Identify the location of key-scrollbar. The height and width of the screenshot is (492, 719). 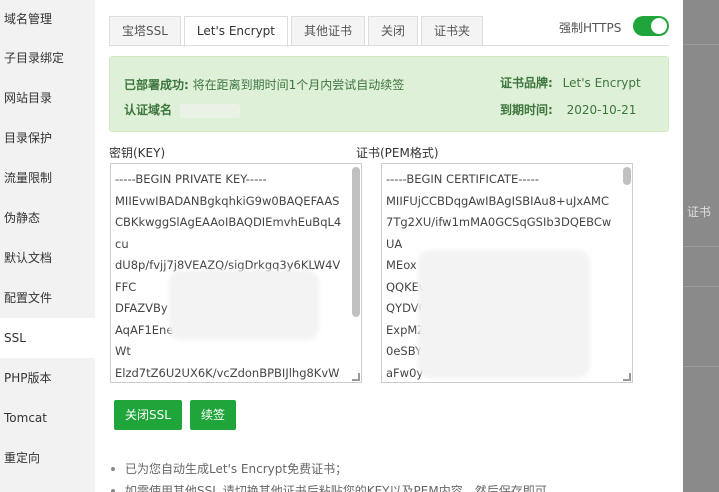
(355, 273).